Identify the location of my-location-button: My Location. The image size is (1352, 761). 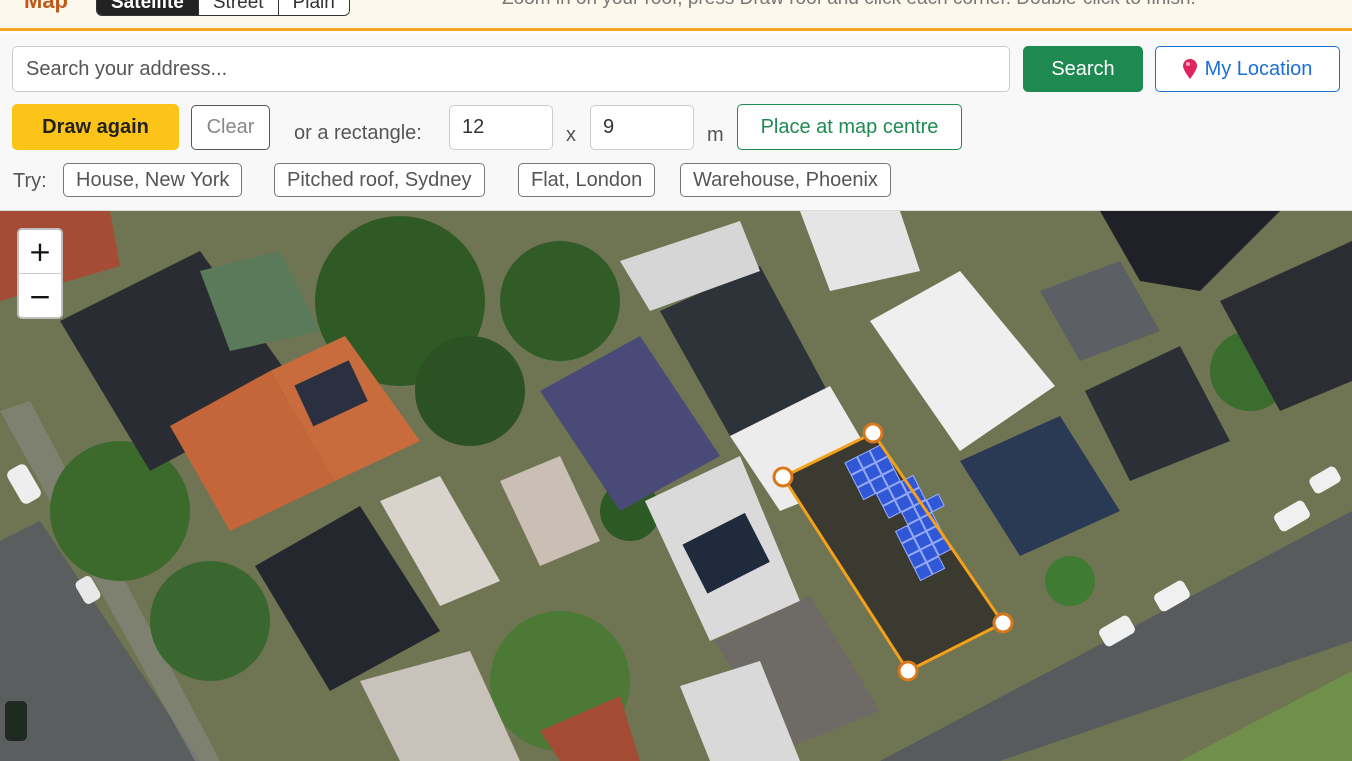
(1247, 69).